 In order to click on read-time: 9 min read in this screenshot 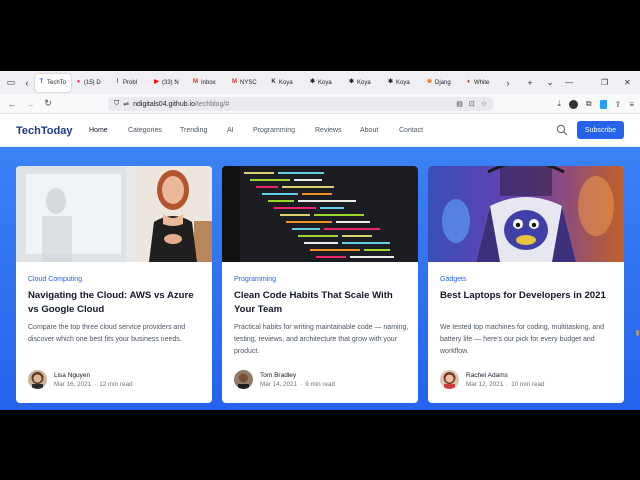, I will do `click(320, 384)`.